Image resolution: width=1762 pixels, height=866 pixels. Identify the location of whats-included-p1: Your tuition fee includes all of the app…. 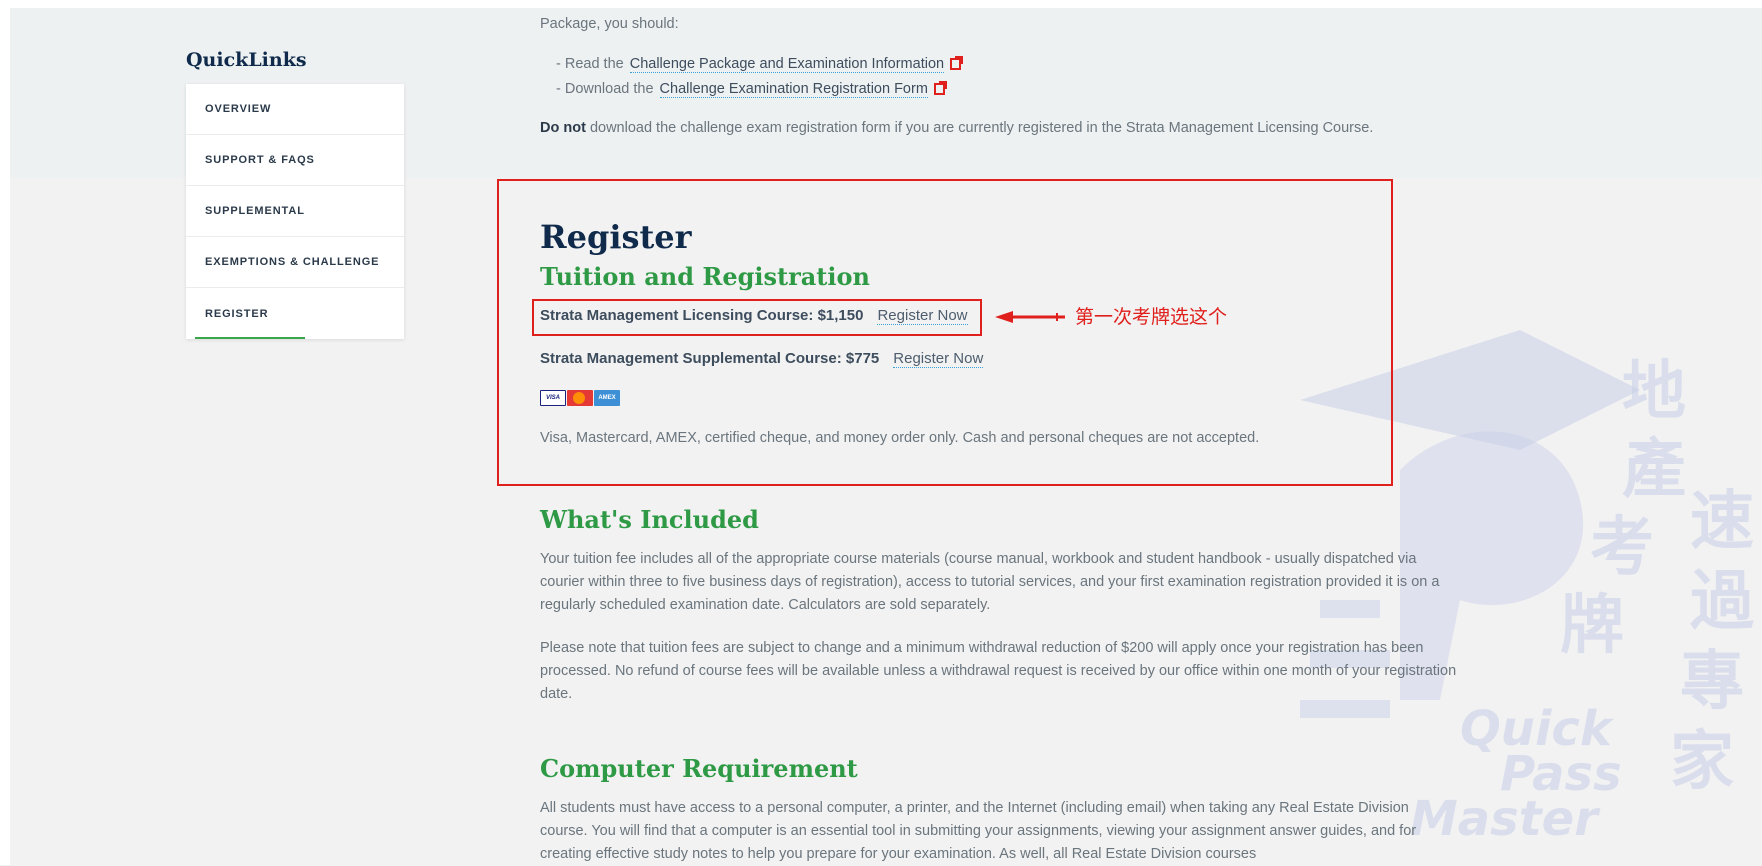
(990, 582).